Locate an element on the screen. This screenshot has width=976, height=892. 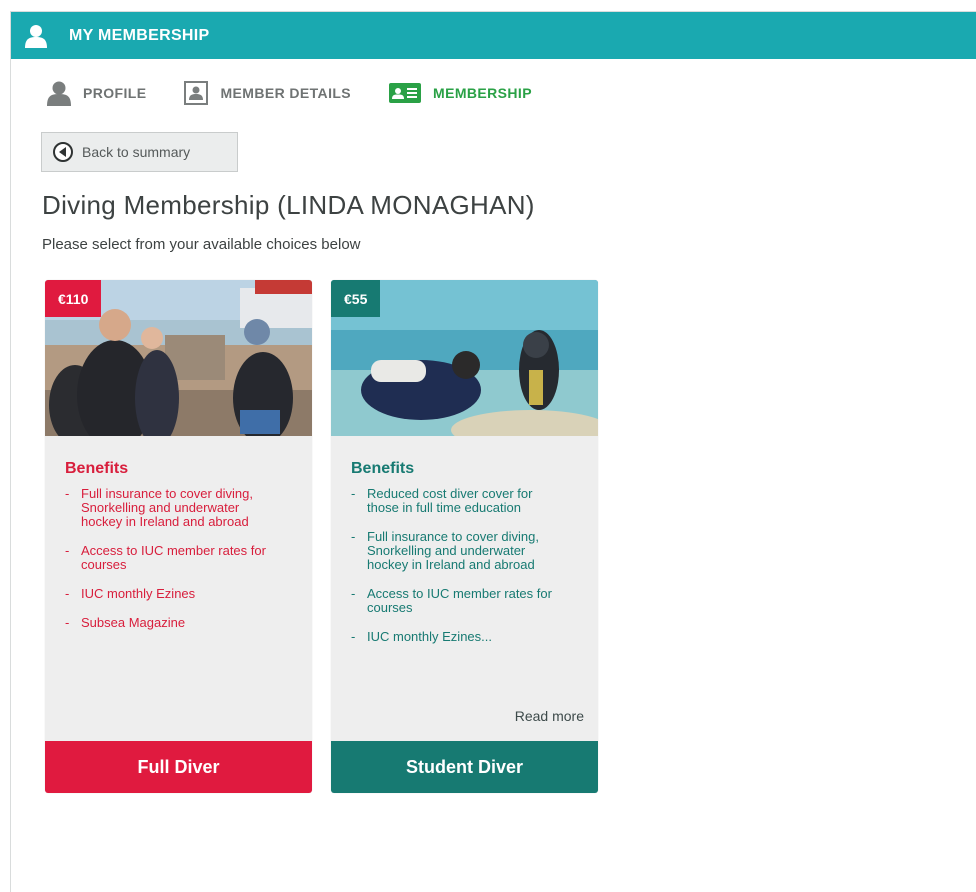
back-button-label: Back to summary is located at coordinates (136, 152).